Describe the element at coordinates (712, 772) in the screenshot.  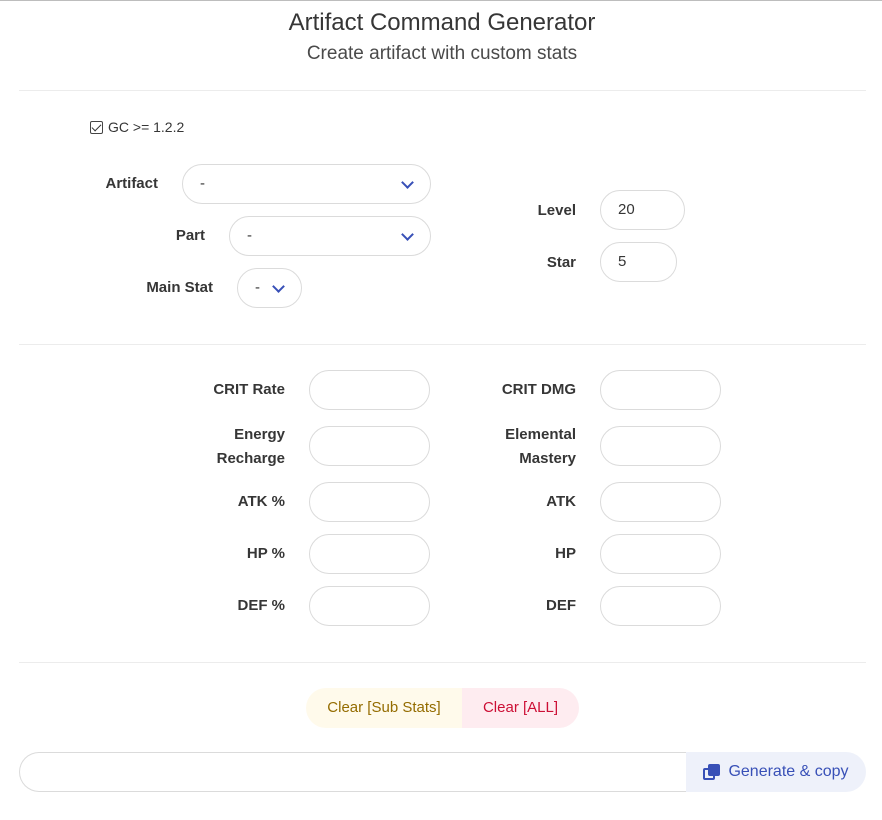
I see `copy-icon` at that location.